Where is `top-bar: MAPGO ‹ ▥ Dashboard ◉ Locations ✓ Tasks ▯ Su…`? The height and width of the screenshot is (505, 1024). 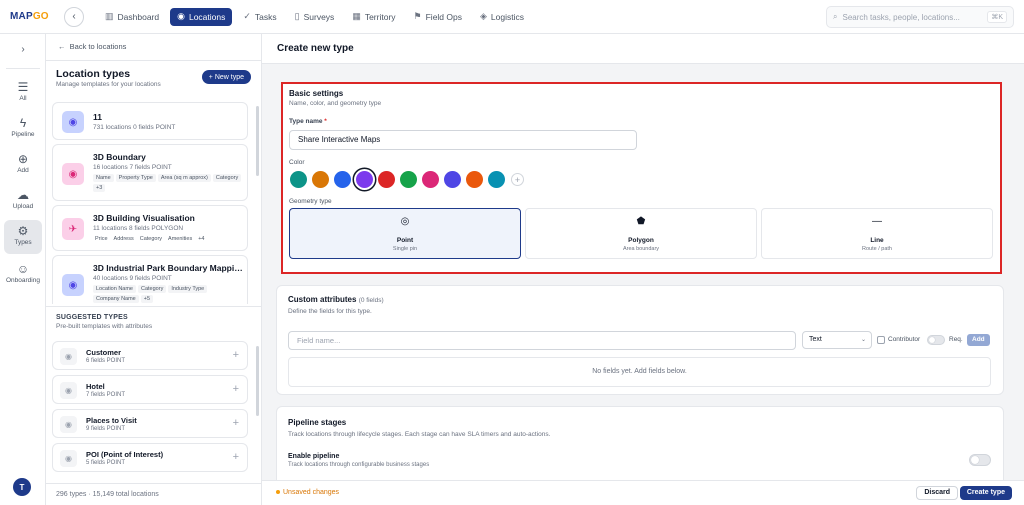
top-bar: MAPGO ‹ ▥ Dashboard ◉ Locations ✓ Tasks ▯ Su… is located at coordinates (512, 17).